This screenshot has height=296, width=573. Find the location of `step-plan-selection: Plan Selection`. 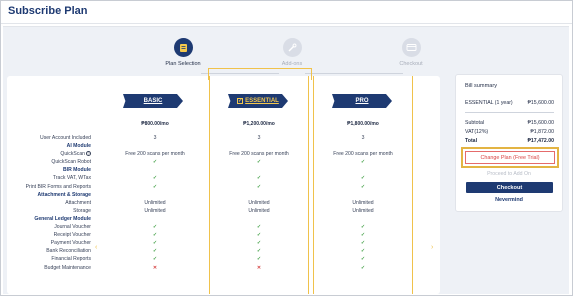

step-plan-selection: Plan Selection is located at coordinates (183, 52).